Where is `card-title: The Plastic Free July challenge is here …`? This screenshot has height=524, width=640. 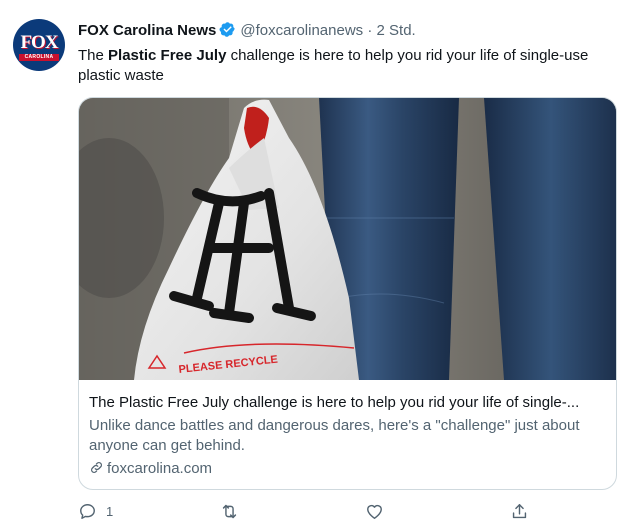 card-title: The Plastic Free July challenge is here … is located at coordinates (346, 402).